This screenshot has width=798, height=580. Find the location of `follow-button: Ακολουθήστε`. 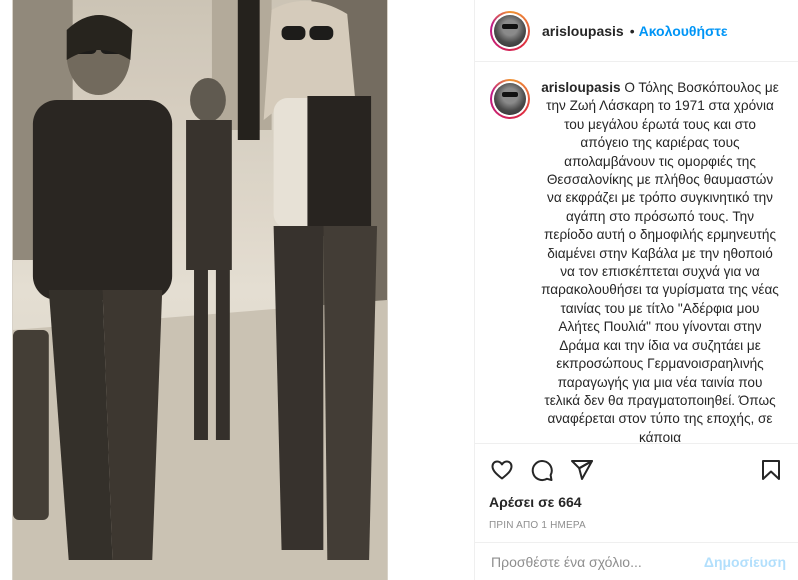

follow-button: Ακολουθήστε is located at coordinates (683, 31).